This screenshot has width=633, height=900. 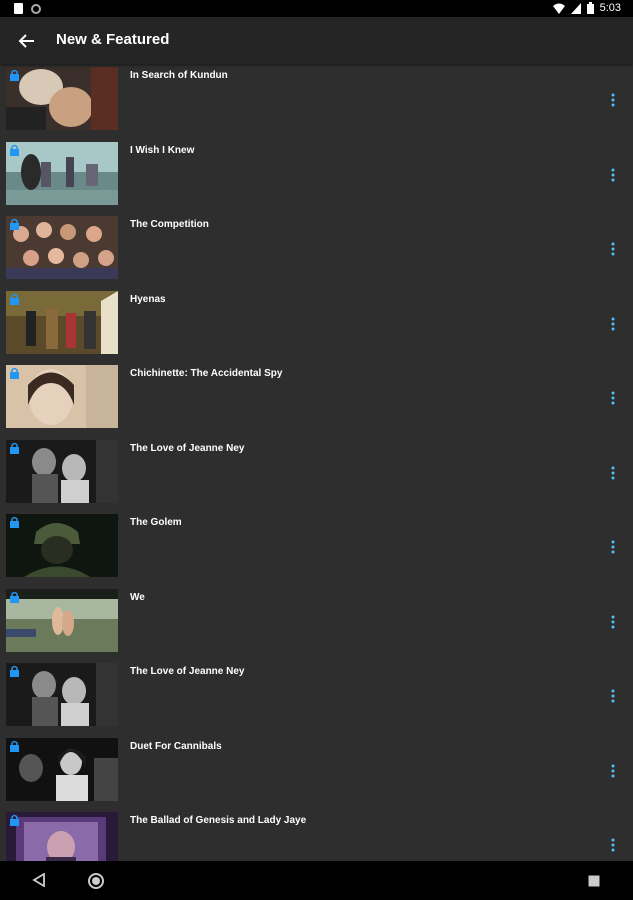 I want to click on status-right: 5:03, so click(x=586, y=8).